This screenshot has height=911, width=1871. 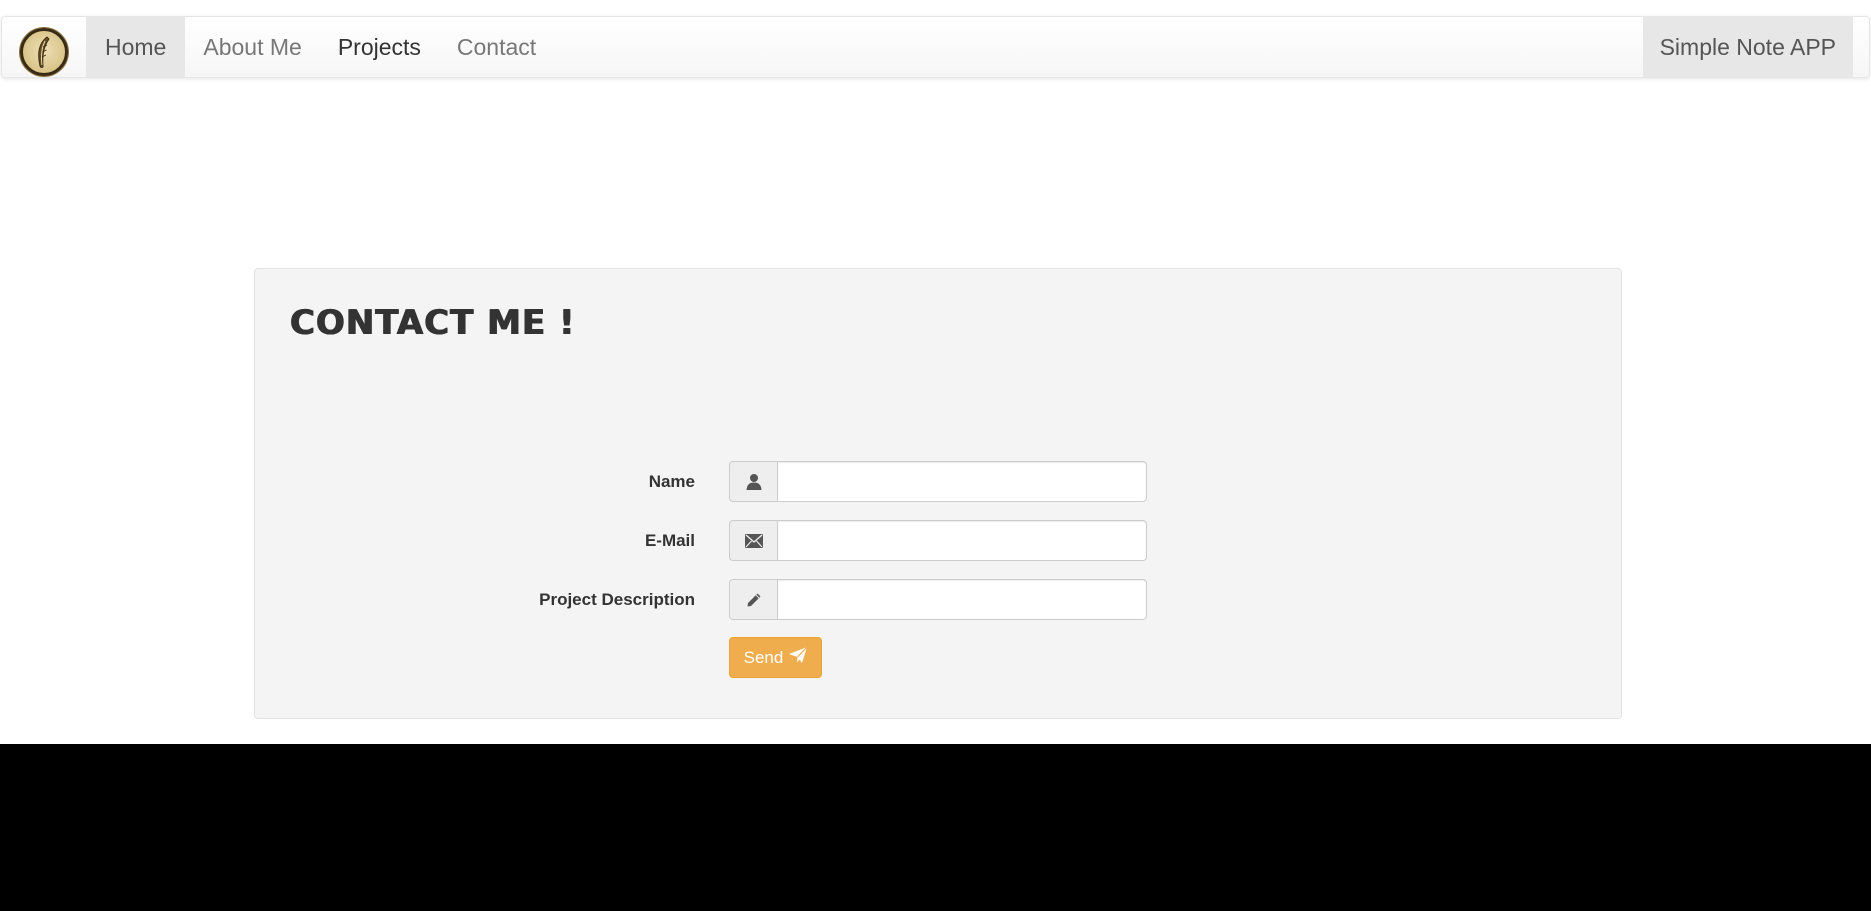 I want to click on name-input, so click(x=962, y=481).